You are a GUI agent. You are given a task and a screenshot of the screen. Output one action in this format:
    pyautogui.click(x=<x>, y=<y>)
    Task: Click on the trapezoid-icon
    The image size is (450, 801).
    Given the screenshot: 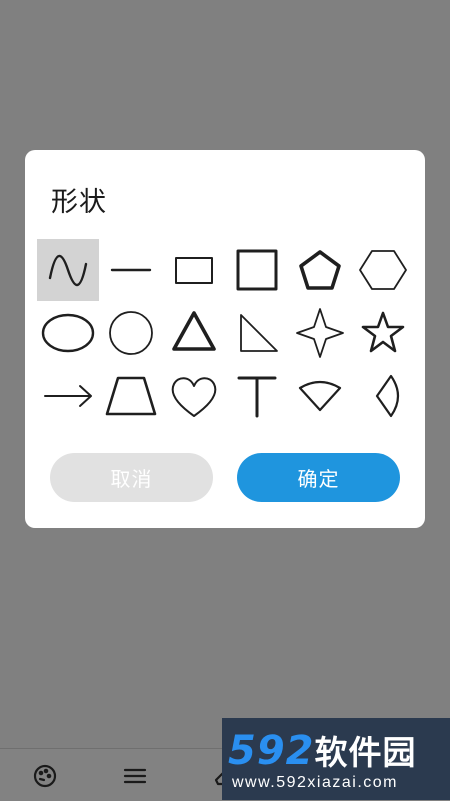 What is the action you would take?
    pyautogui.click(x=131, y=396)
    